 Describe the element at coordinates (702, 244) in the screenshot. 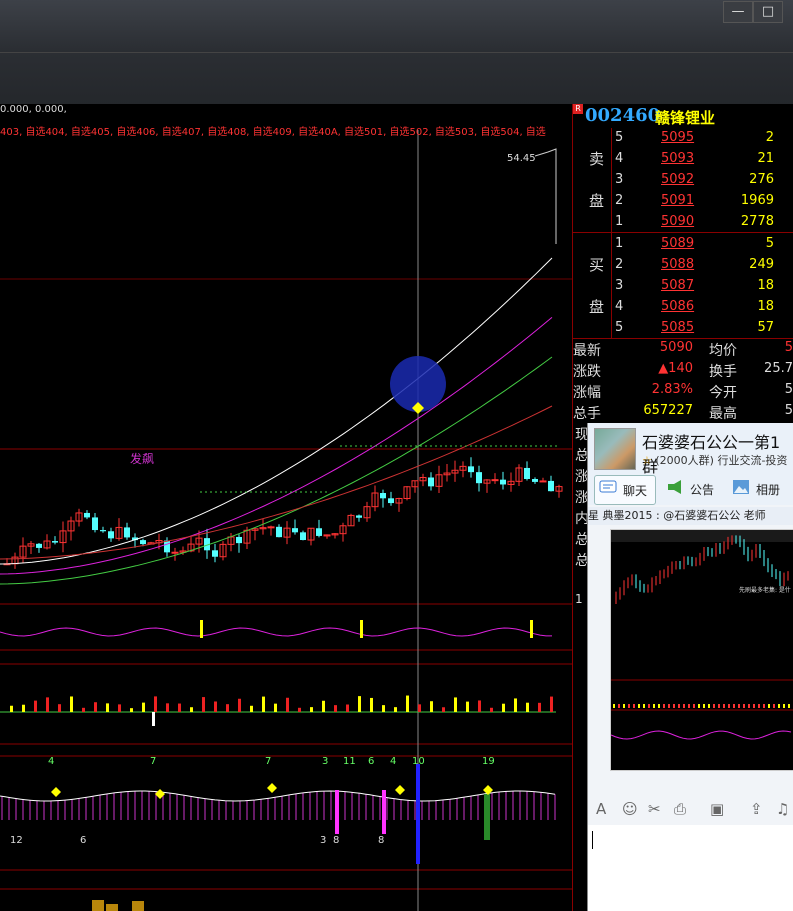

I see `buy-row: 1 5089 5` at that location.